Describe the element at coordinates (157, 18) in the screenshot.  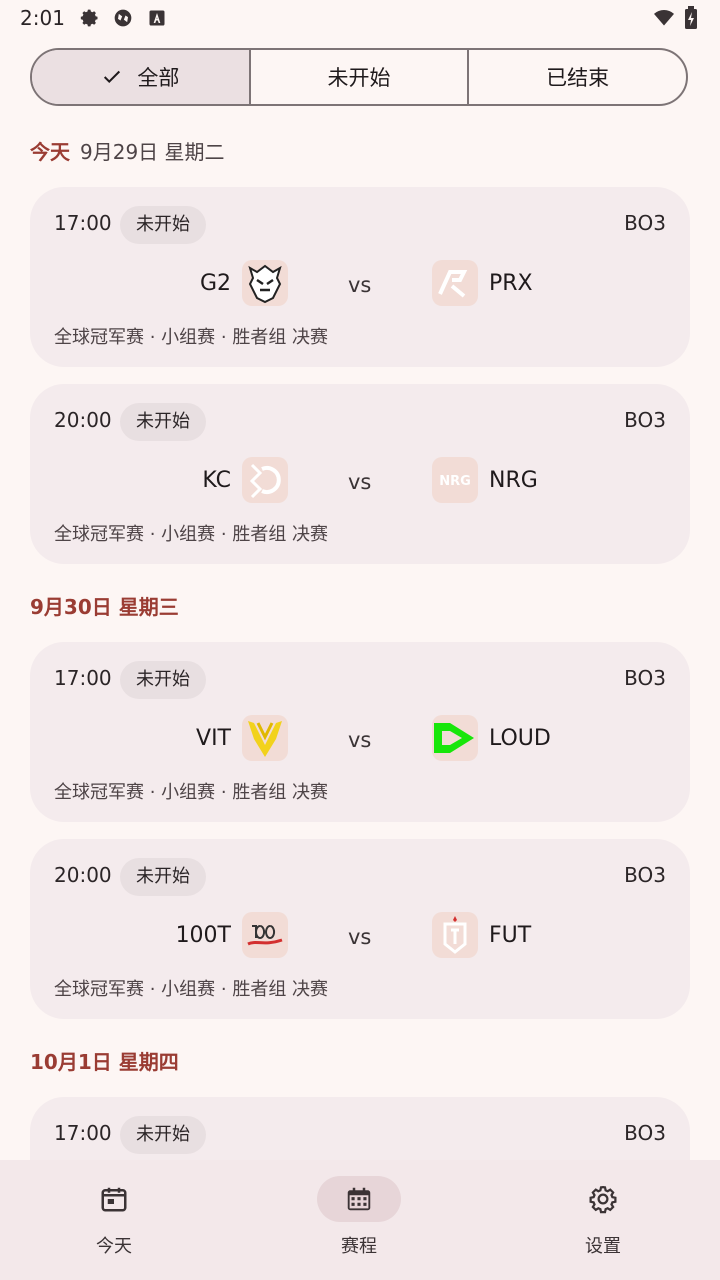
I see `font-status-icon` at that location.